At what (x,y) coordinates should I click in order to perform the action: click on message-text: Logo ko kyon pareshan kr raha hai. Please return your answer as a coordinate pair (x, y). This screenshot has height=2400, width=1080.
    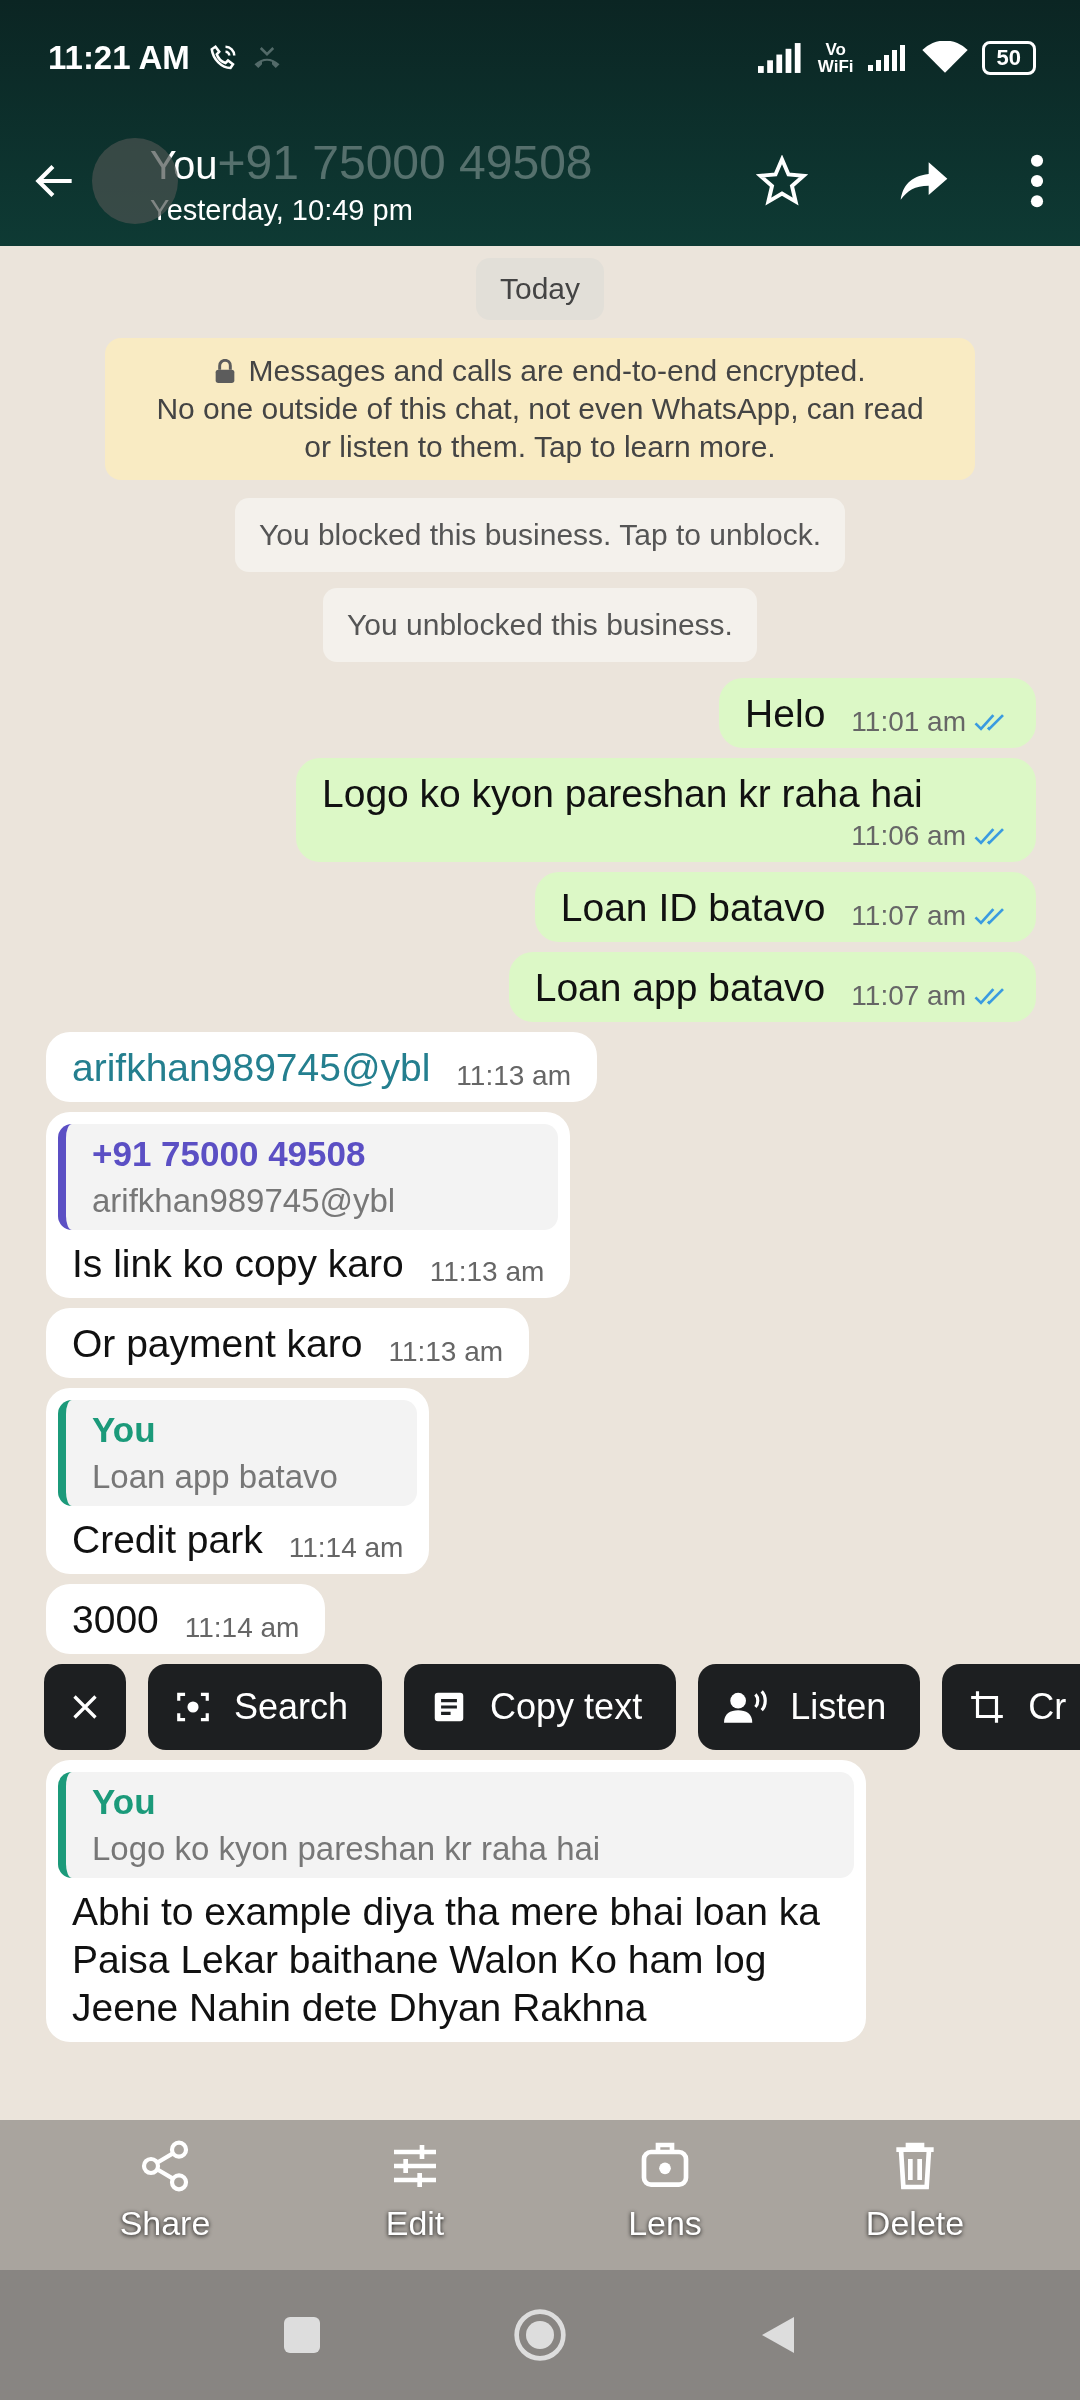
    Looking at the image, I should click on (622, 794).